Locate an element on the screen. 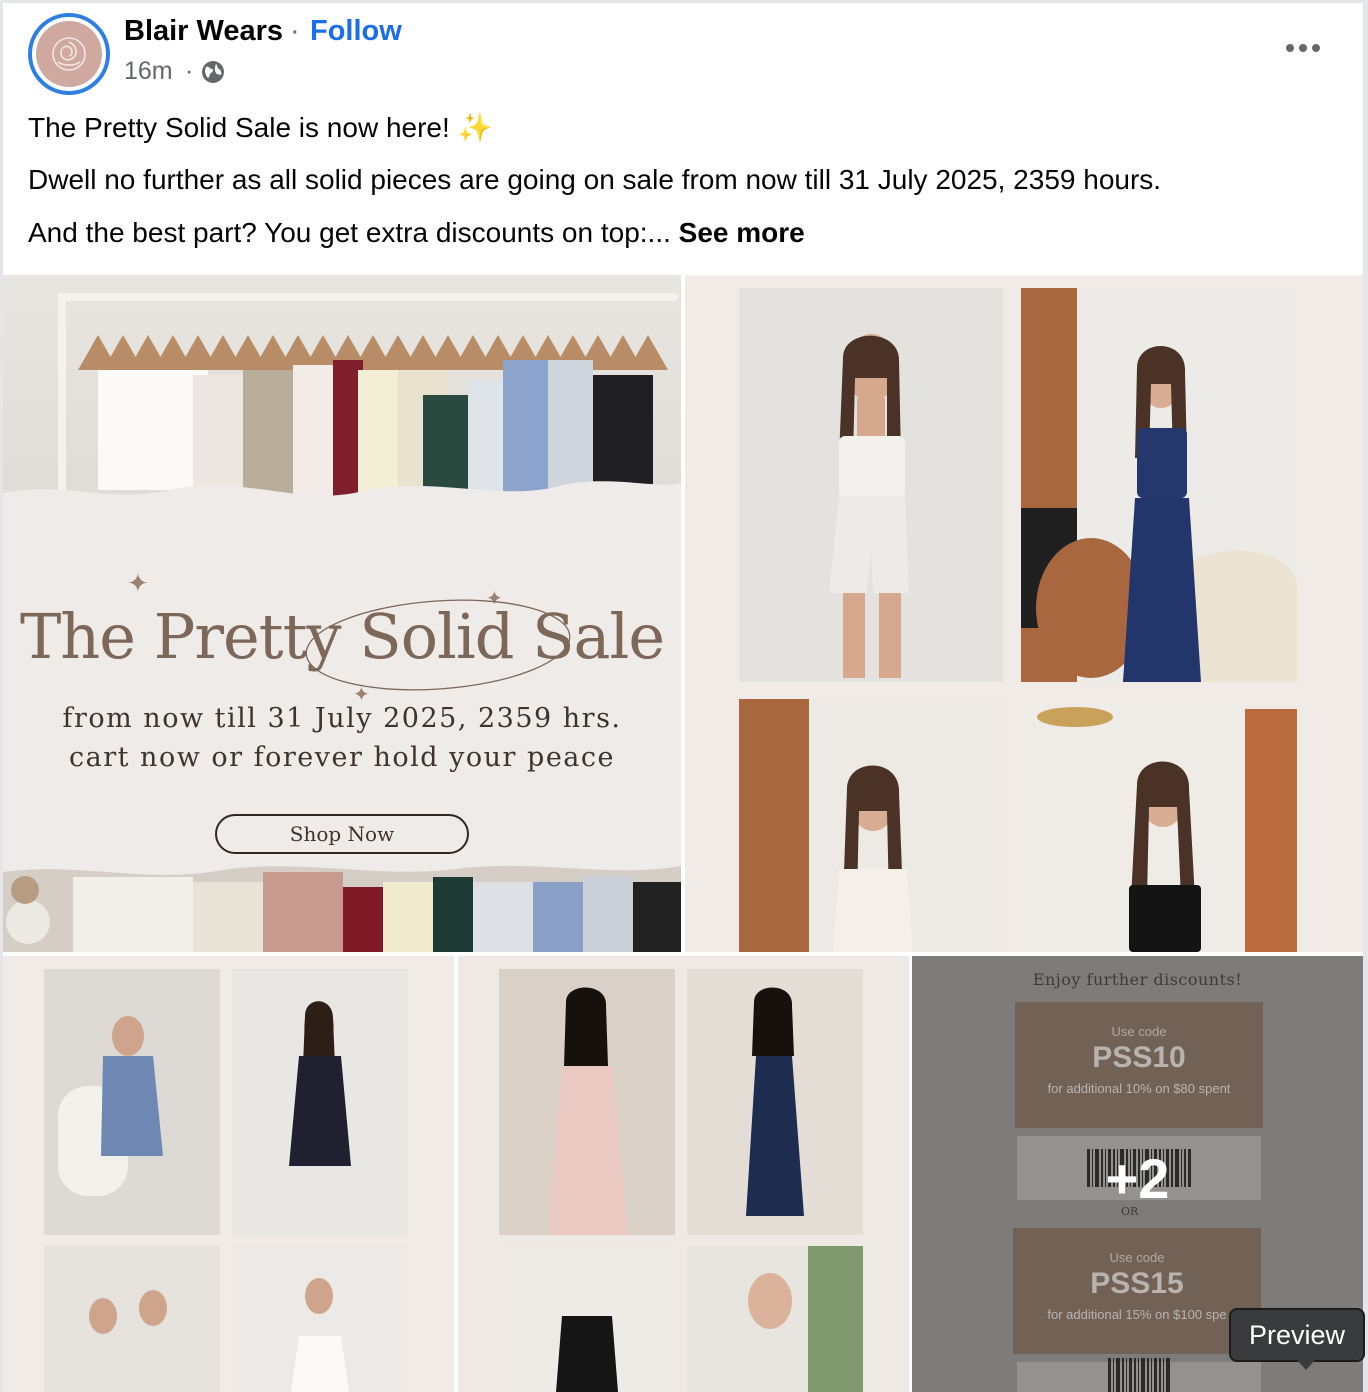 The height and width of the screenshot is (1392, 1368). tooltip-arrow is located at coordinates (1306, 1365).